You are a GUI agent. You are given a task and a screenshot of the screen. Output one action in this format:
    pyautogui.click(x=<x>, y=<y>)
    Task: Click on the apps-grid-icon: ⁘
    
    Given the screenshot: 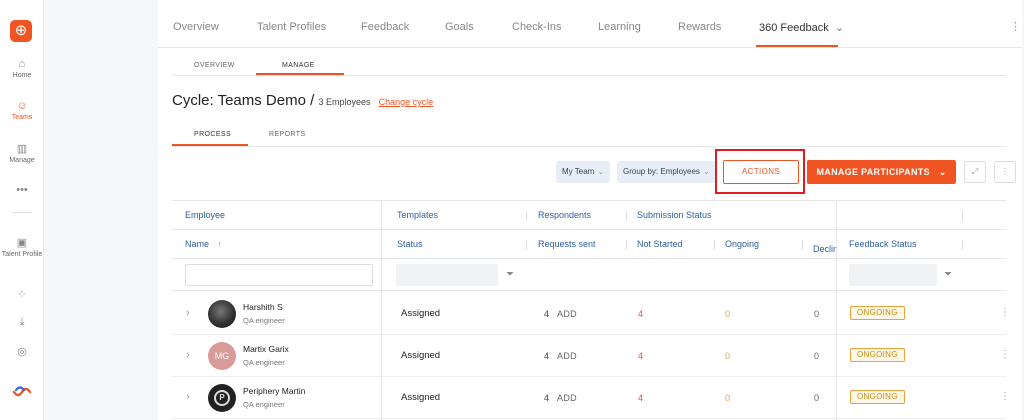 What is the action you would take?
    pyautogui.click(x=22, y=295)
    